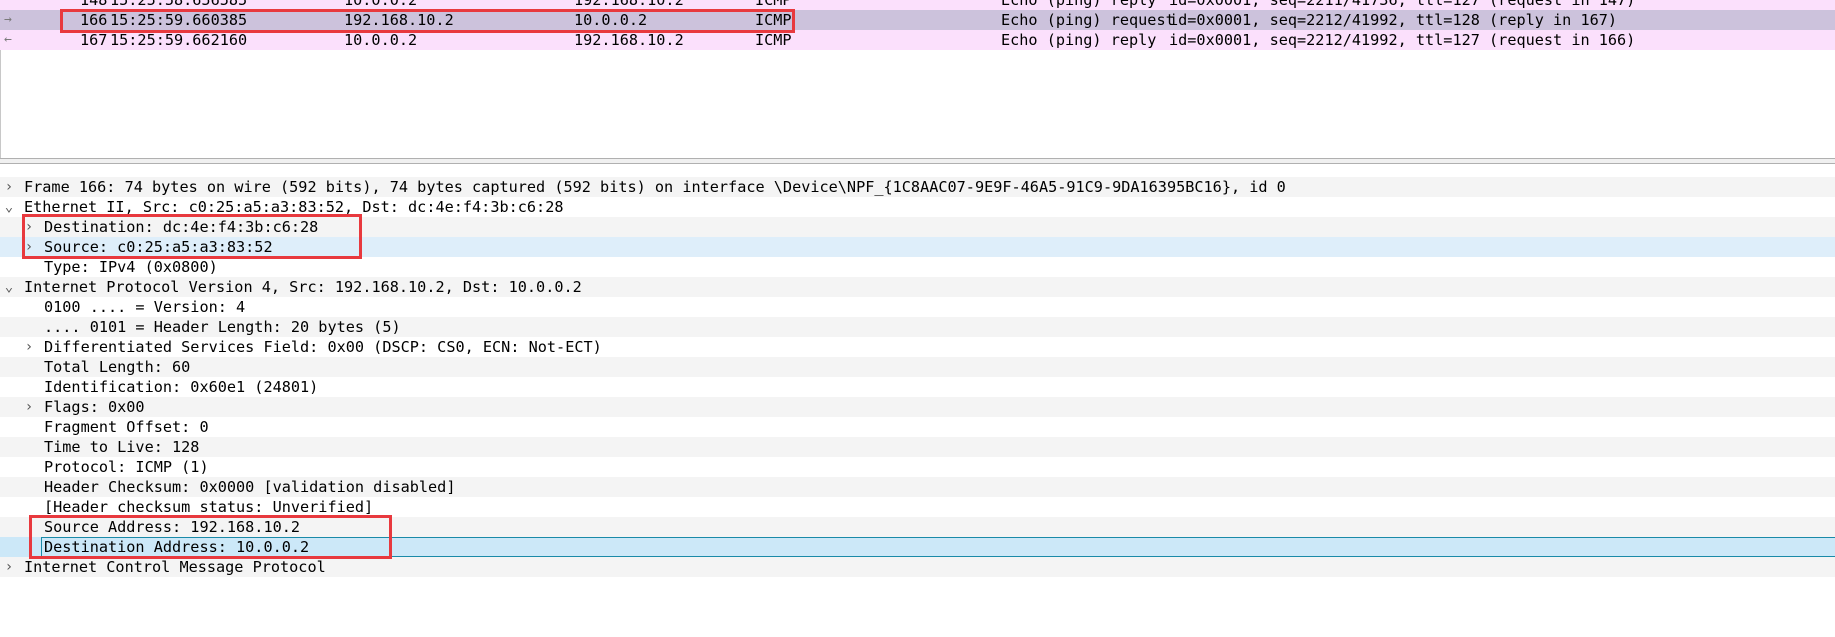  Describe the element at coordinates (222, 327) in the screenshot. I see `tree-item-label: .... 0101 = Header Length: 20 bytes (5)` at that location.